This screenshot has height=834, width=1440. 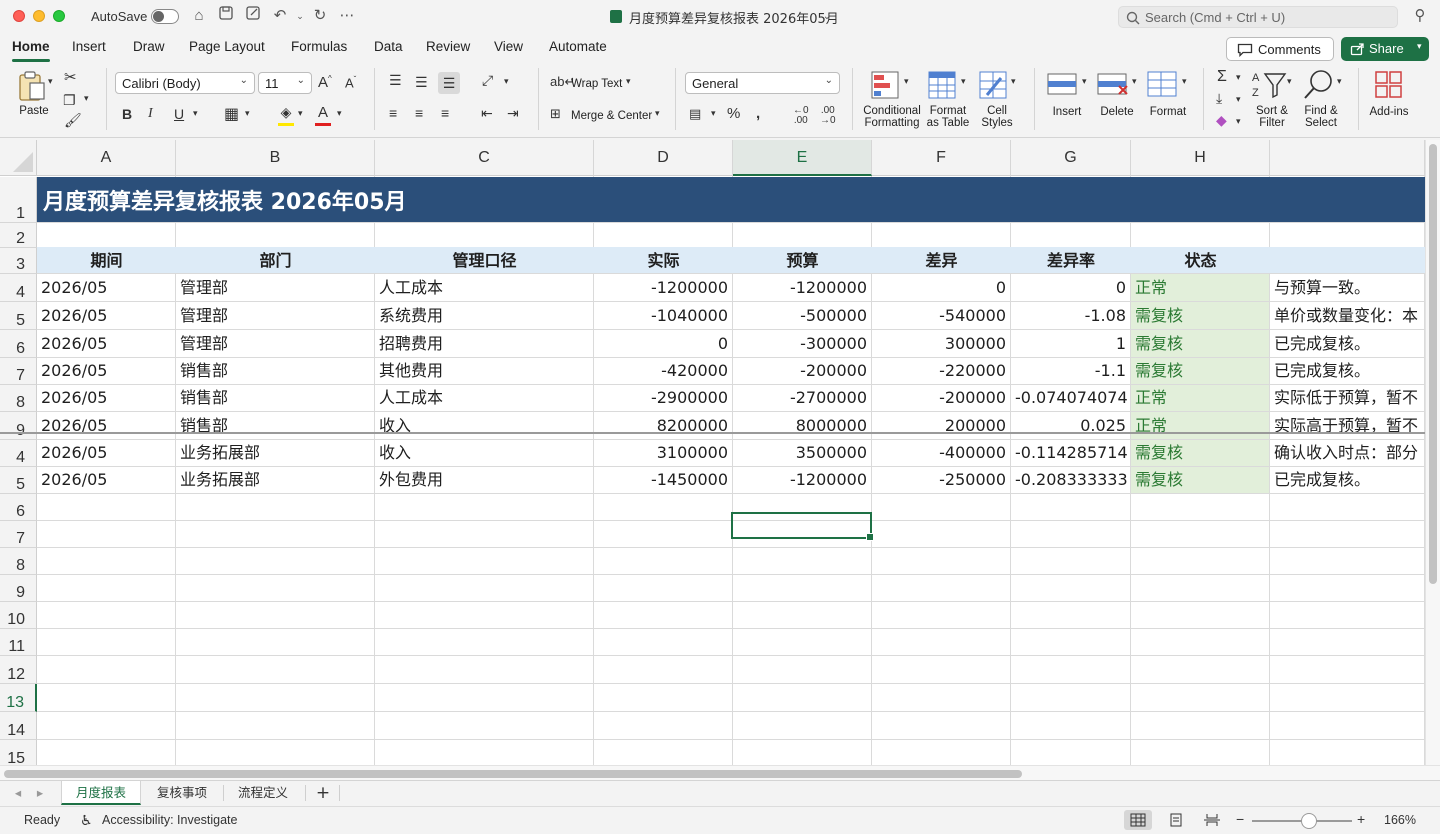 What do you see at coordinates (487, 113) in the screenshot?
I see `decrease-indent-icon: ⇤` at bounding box center [487, 113].